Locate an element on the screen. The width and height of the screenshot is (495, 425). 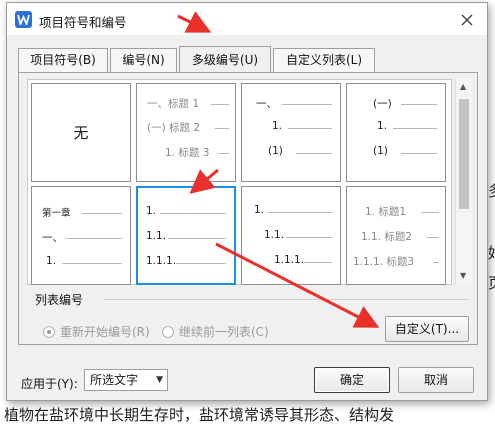
restart-numbering-option: 重新开始编号(R) is located at coordinates (96, 331).